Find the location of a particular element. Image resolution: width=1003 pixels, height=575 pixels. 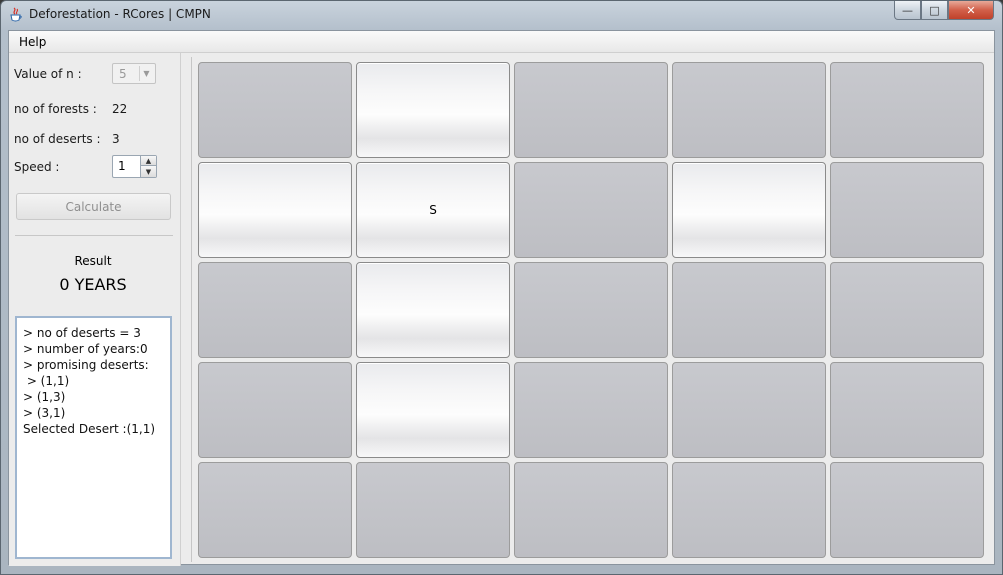

spinner-up-icon: ▲ is located at coordinates (148, 161).